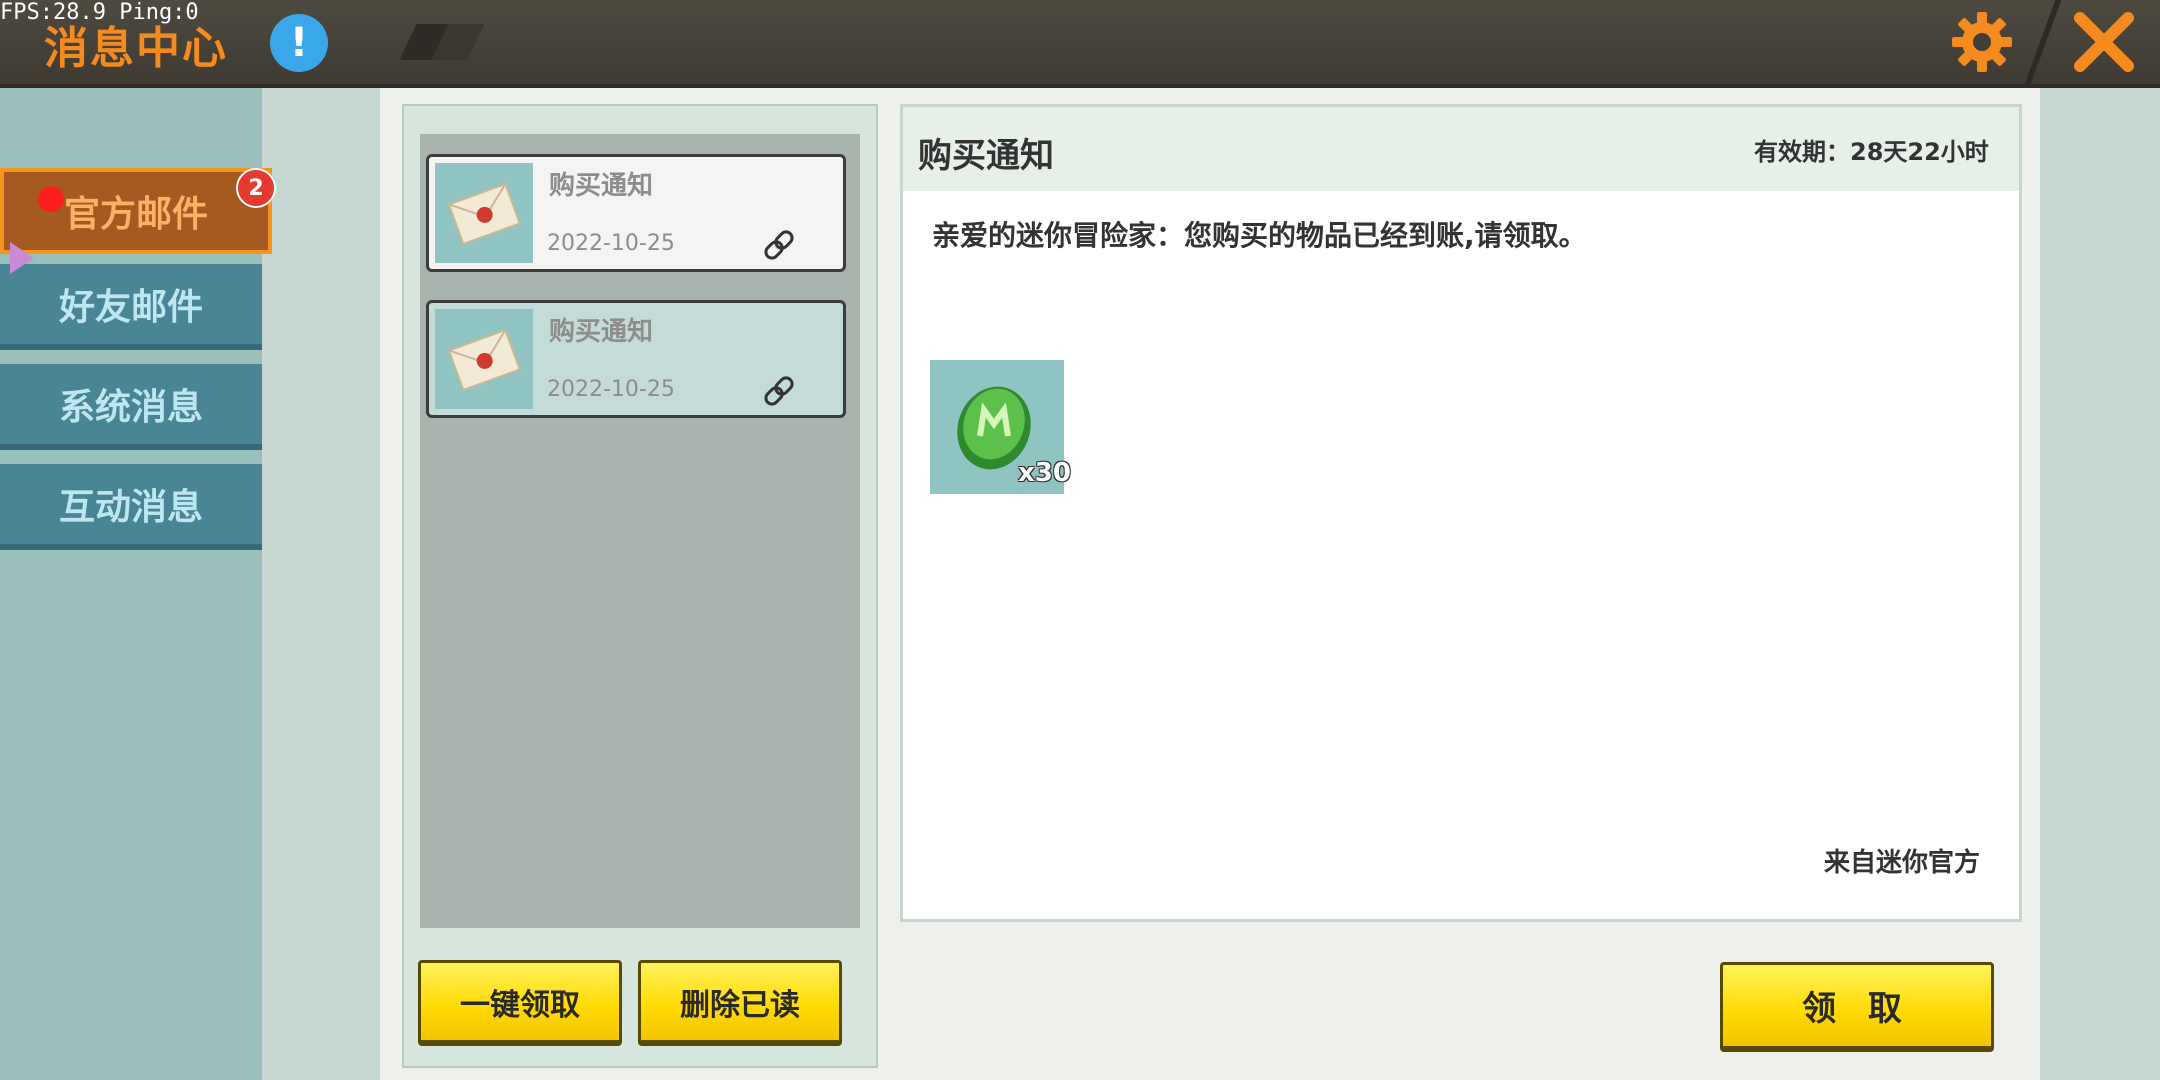  I want to click on claim-all-button: 一键领取, so click(520, 1003).